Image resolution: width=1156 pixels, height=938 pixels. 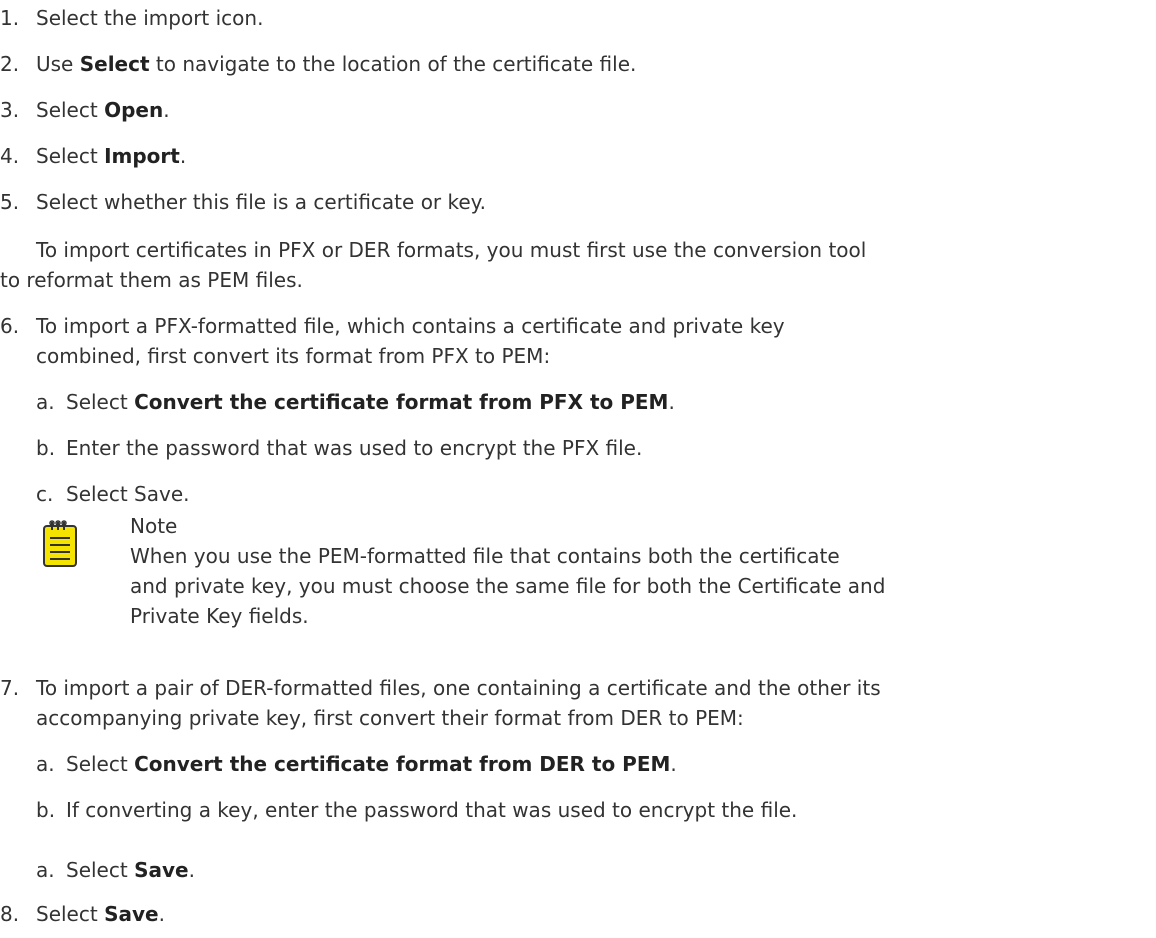 What do you see at coordinates (10, 688) in the screenshot?
I see `step-number: 7.` at bounding box center [10, 688].